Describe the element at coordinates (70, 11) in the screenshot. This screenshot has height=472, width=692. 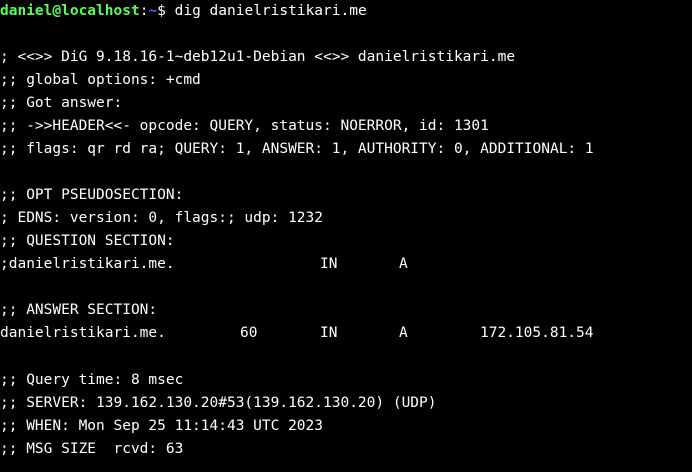
I see `prompt-user-host: daniel@localhost` at that location.